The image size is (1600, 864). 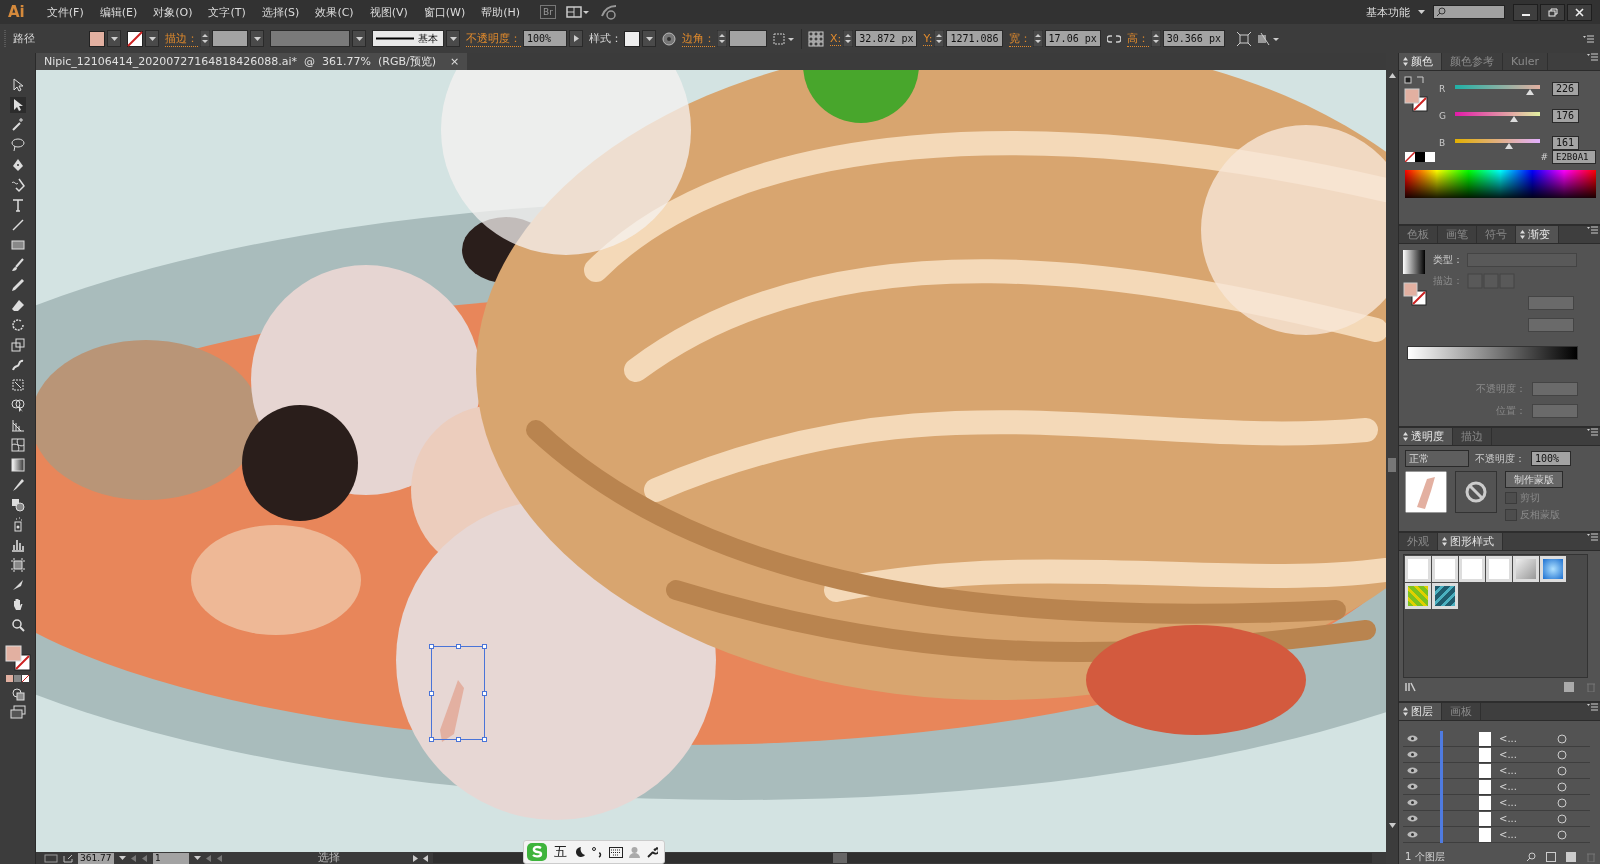 What do you see at coordinates (597, 852) in the screenshot?
I see `punctuation-icon` at bounding box center [597, 852].